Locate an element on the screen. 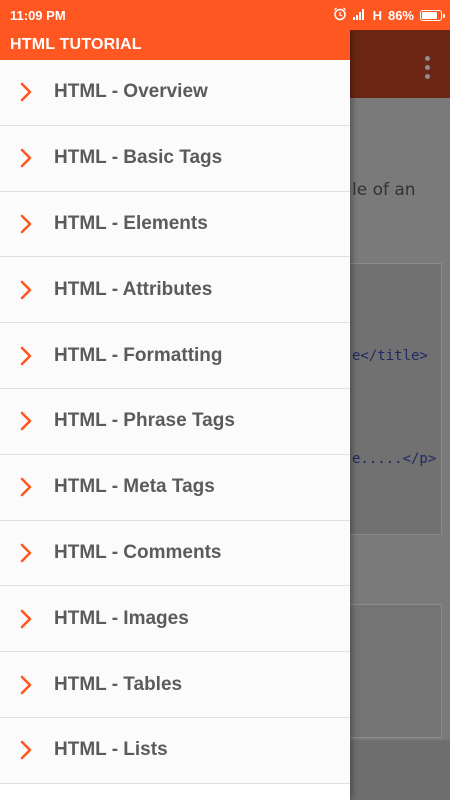  menu-item-label: HTML - Tables is located at coordinates (118, 684).